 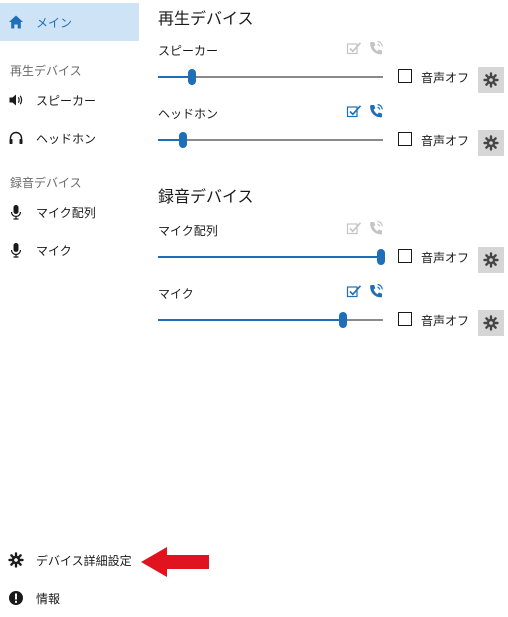 What do you see at coordinates (188, 114) in the screenshot?
I see `device-name: ヘッドホン` at bounding box center [188, 114].